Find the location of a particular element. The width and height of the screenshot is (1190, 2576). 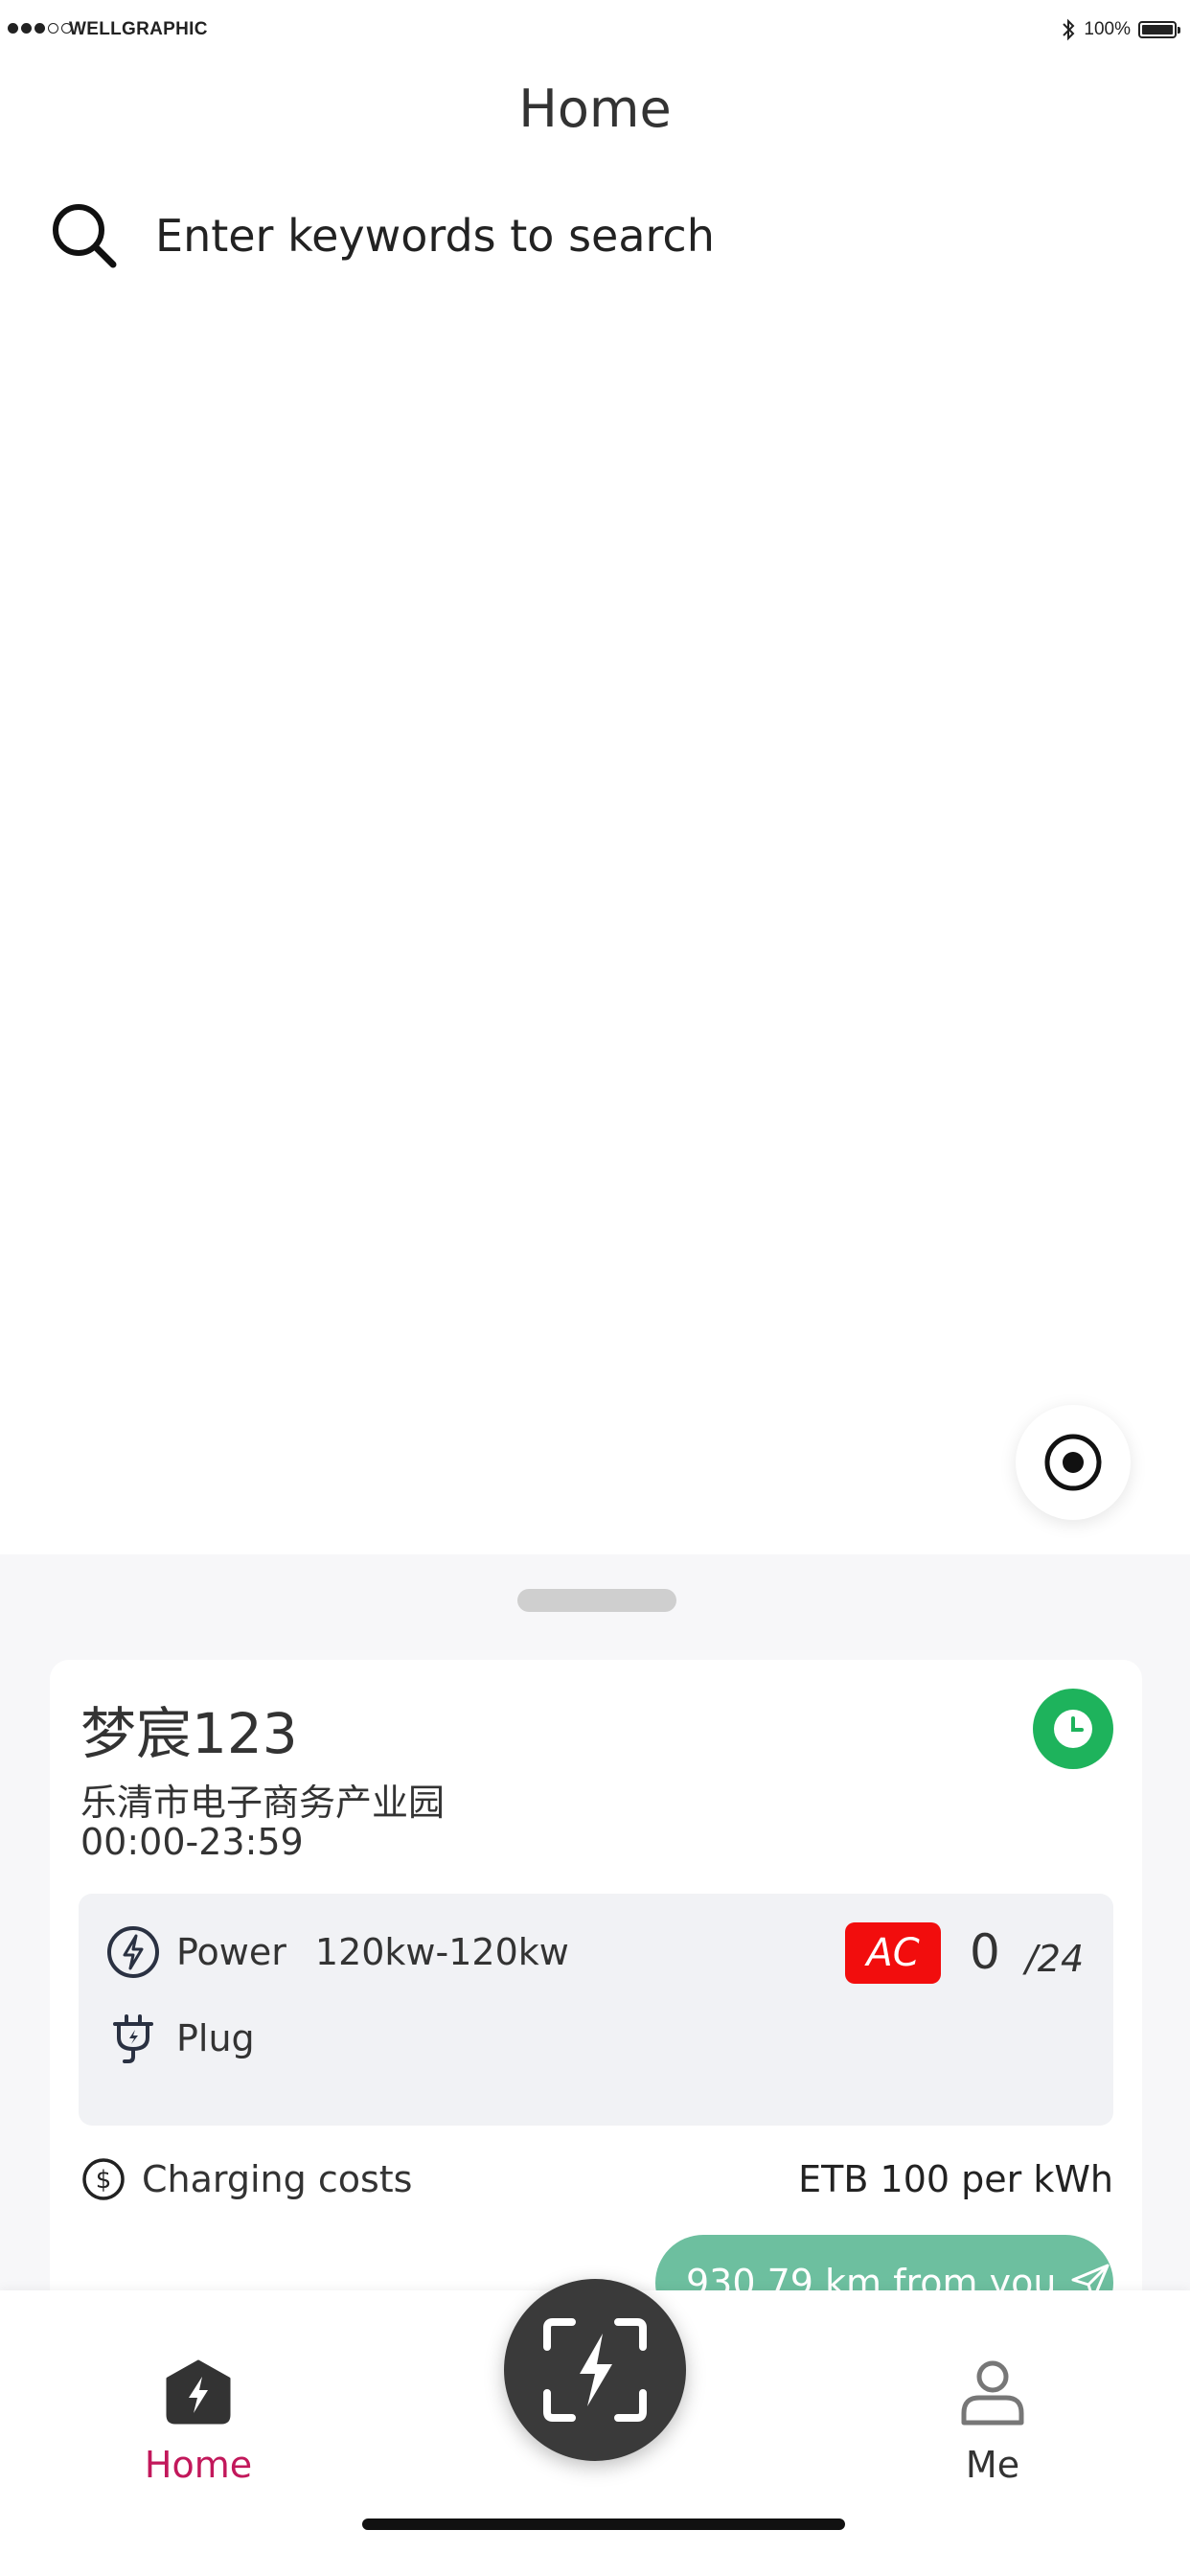

search-bar is located at coordinates (594, 236).